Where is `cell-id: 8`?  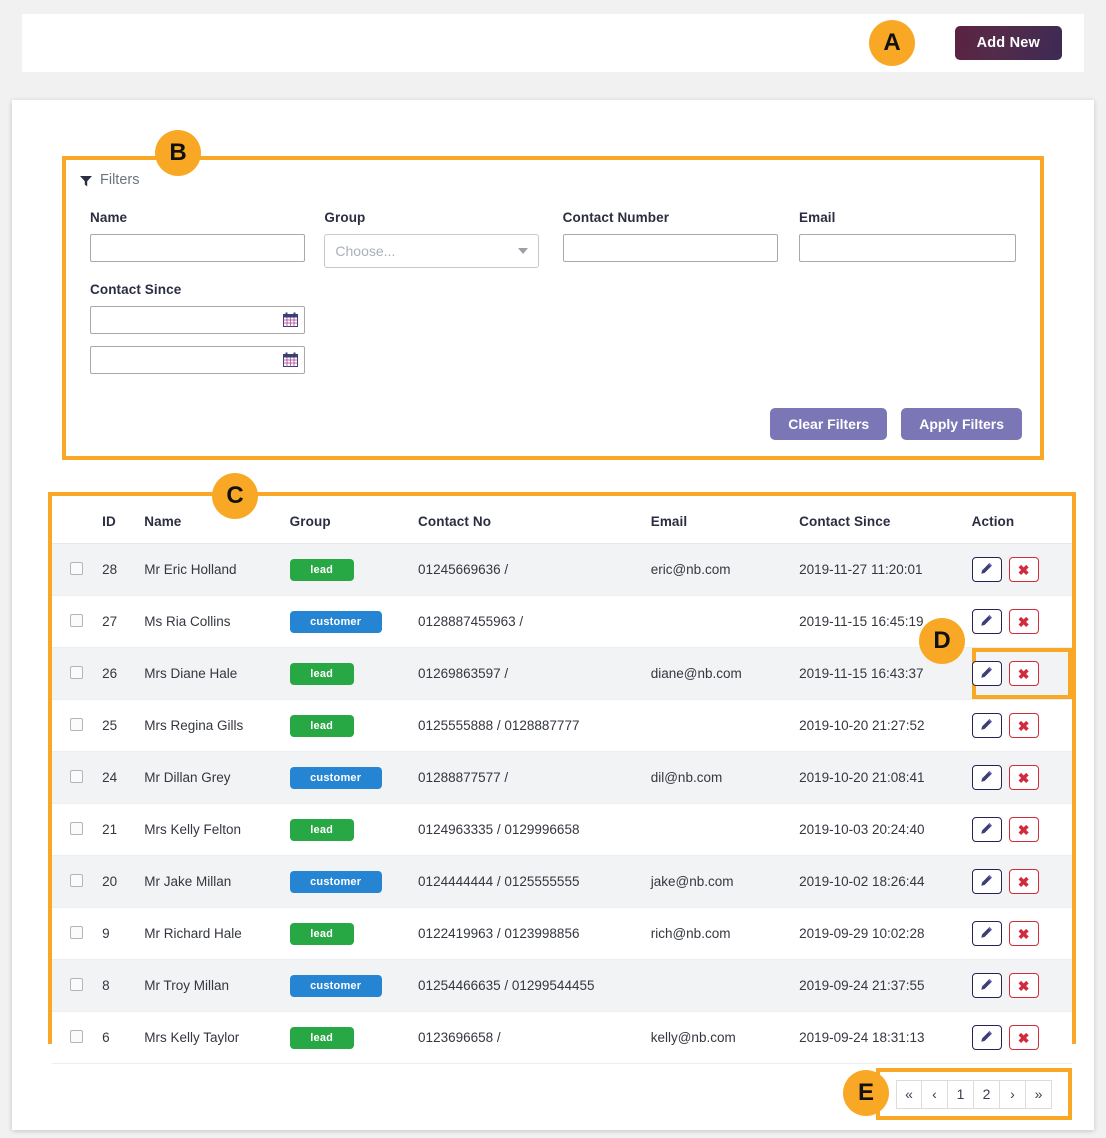 cell-id: 8 is located at coordinates (123, 985).